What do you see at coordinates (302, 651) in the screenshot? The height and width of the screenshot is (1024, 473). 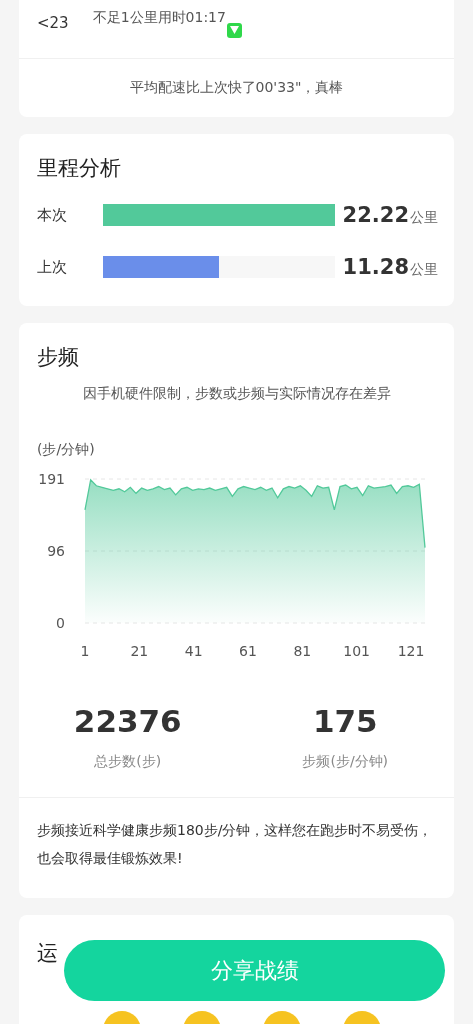 I see `x-tick-label: 81` at bounding box center [302, 651].